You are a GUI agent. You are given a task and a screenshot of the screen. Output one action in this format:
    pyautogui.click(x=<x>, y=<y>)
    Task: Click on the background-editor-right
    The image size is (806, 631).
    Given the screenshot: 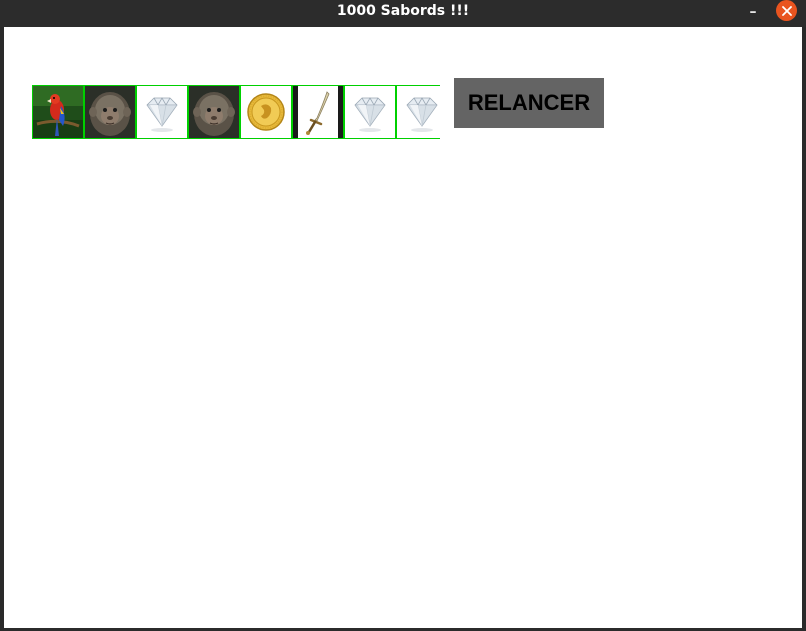 What is the action you would take?
    pyautogui.click(x=804, y=315)
    